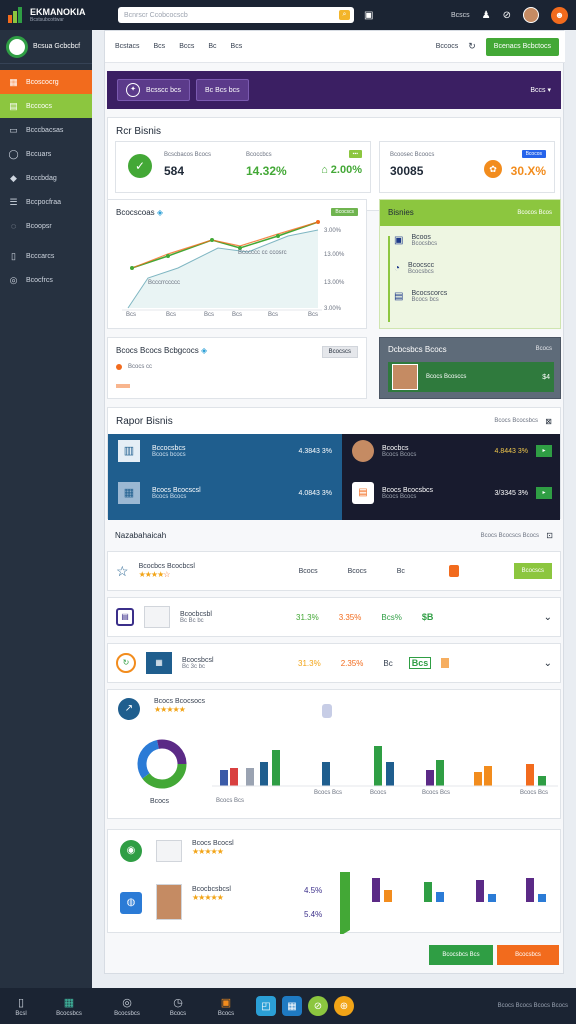 This screenshot has width=576, height=1024. What do you see at coordinates (559, 15) in the screenshot?
I see `account-icon: ☻` at bounding box center [559, 15].